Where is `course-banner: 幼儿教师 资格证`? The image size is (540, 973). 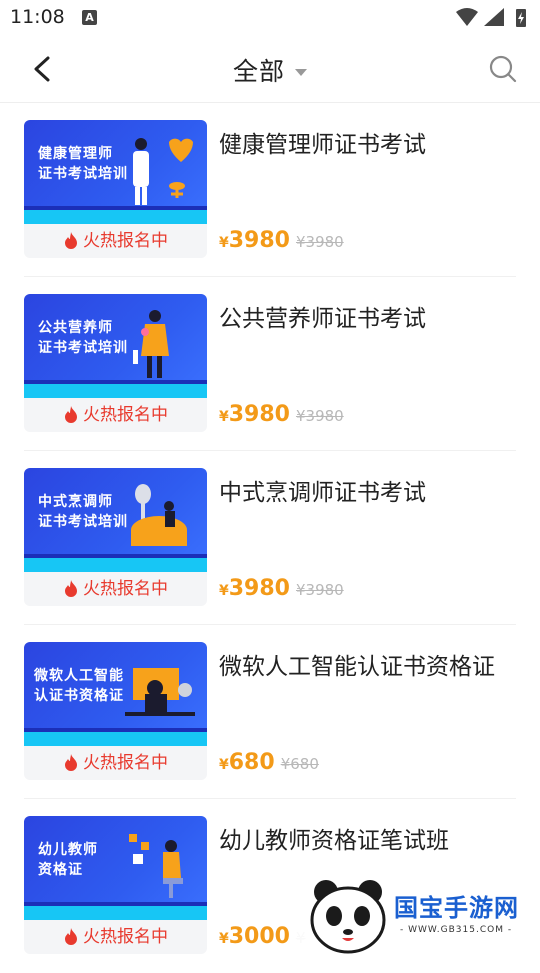
course-banner: 幼儿教师 资格证 is located at coordinates (115, 868).